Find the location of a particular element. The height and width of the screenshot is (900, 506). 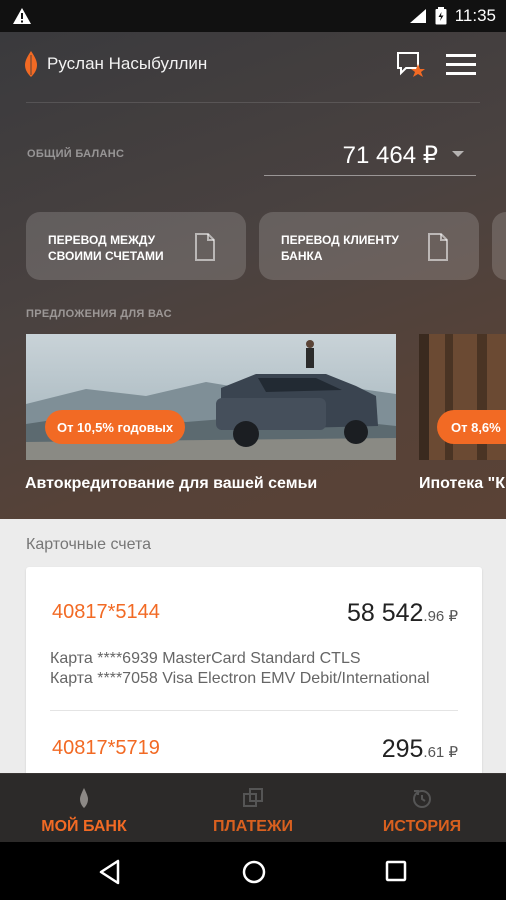

transfer-to-client-button: ПЕРЕВОД КЛИЕНТУ БАНКА is located at coordinates (369, 246).